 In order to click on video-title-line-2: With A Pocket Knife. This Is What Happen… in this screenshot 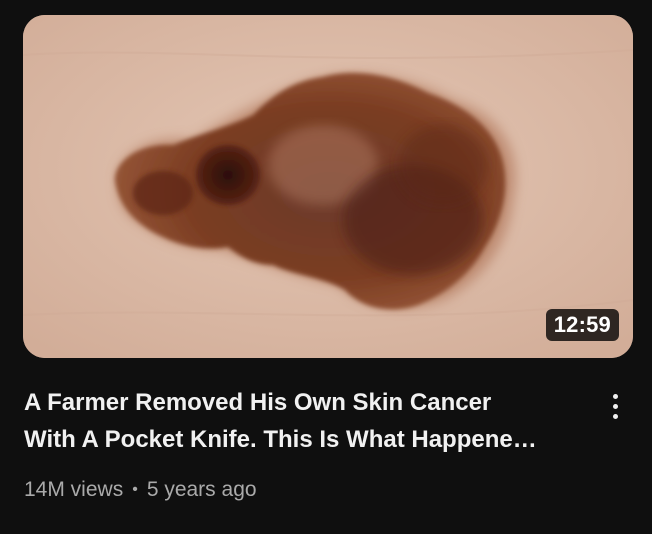, I will do `click(304, 439)`.